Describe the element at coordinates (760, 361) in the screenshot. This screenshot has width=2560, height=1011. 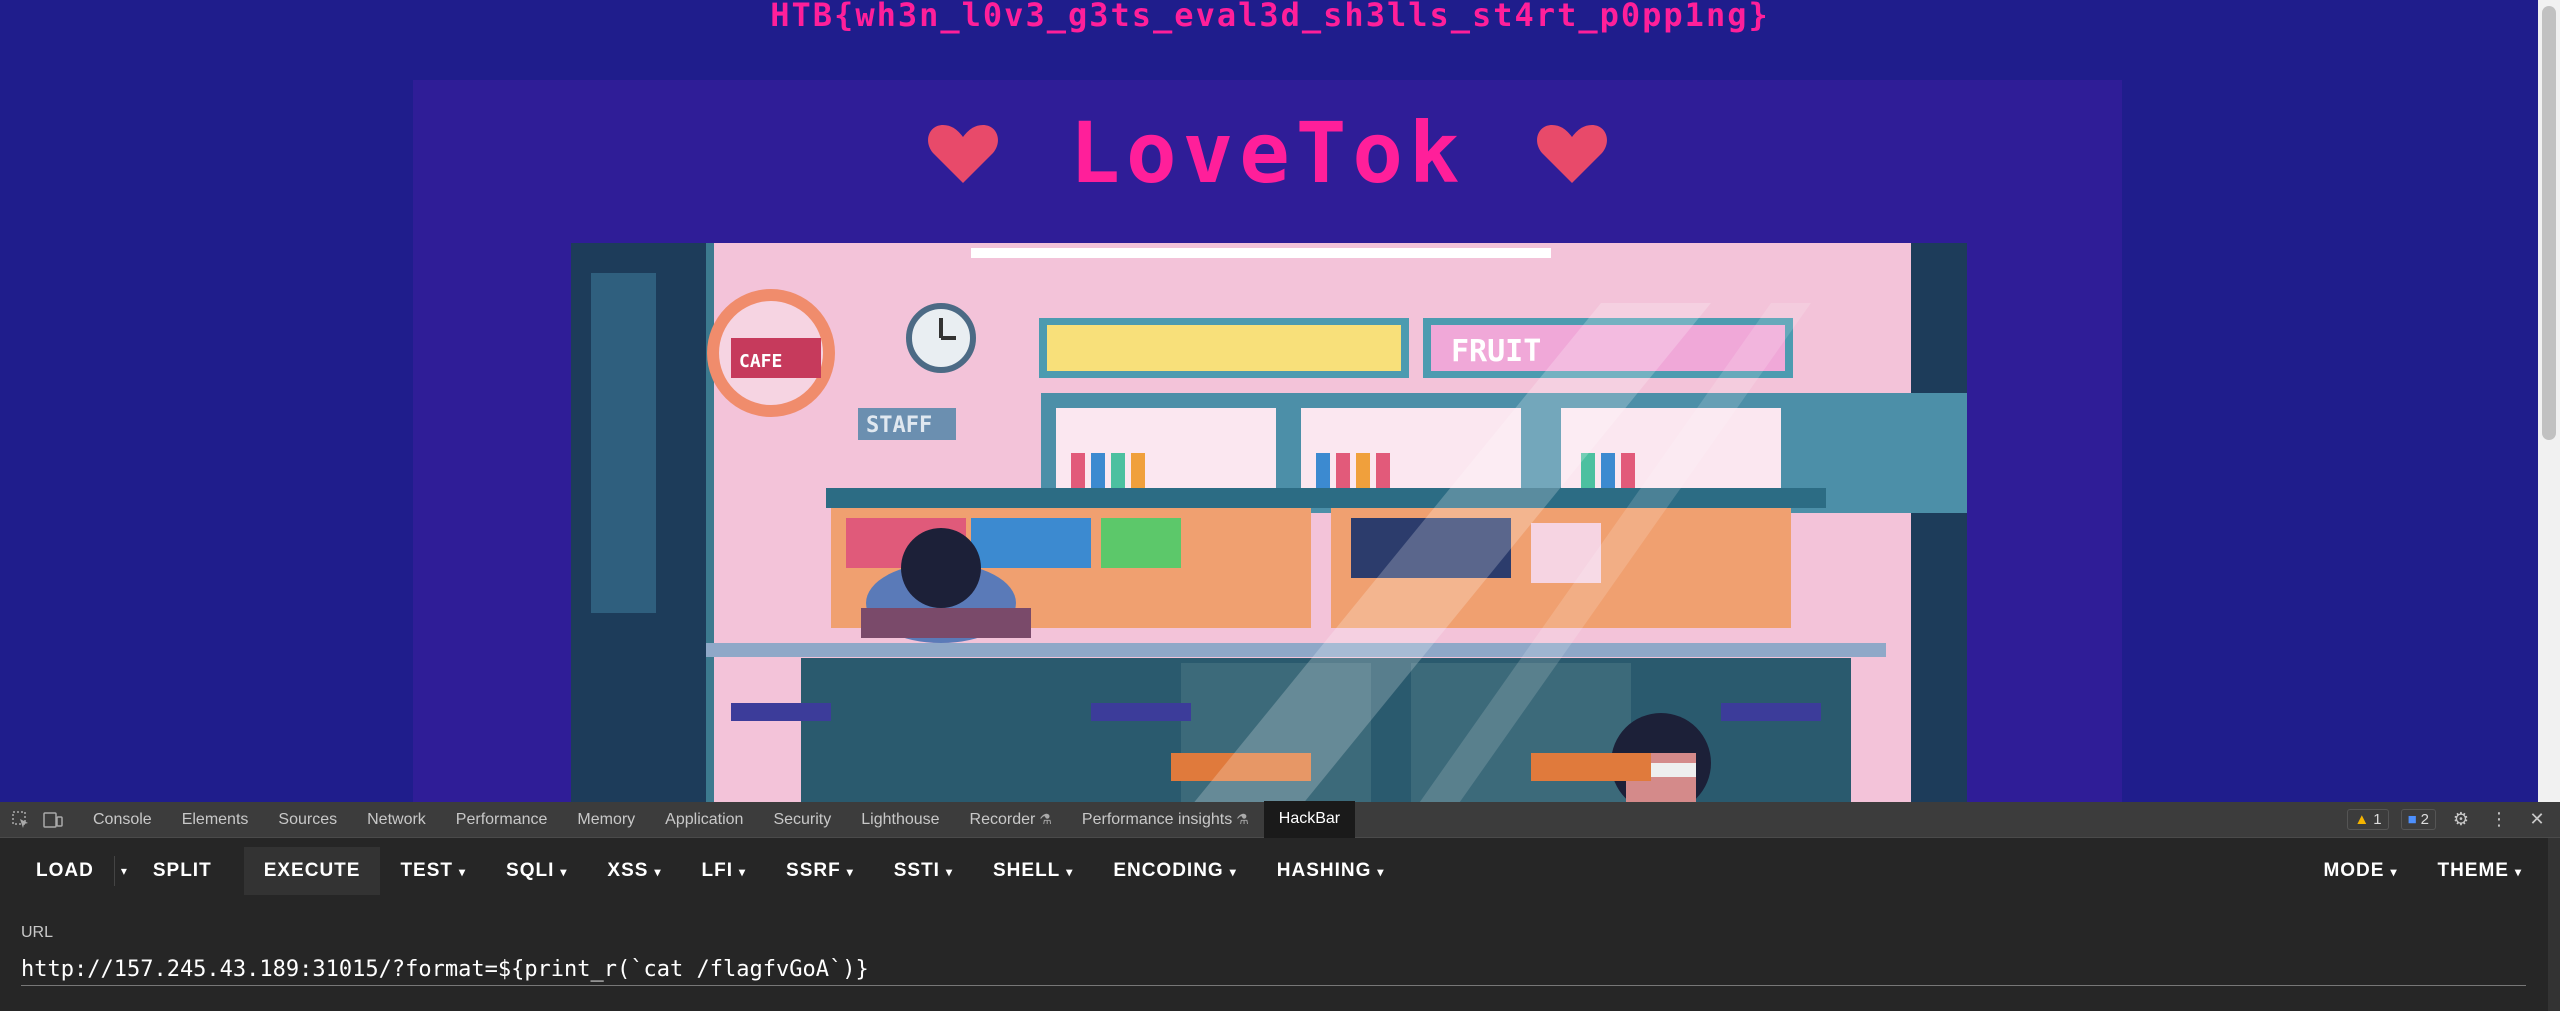
I see `scene-cafe-sign: CAFE` at that location.